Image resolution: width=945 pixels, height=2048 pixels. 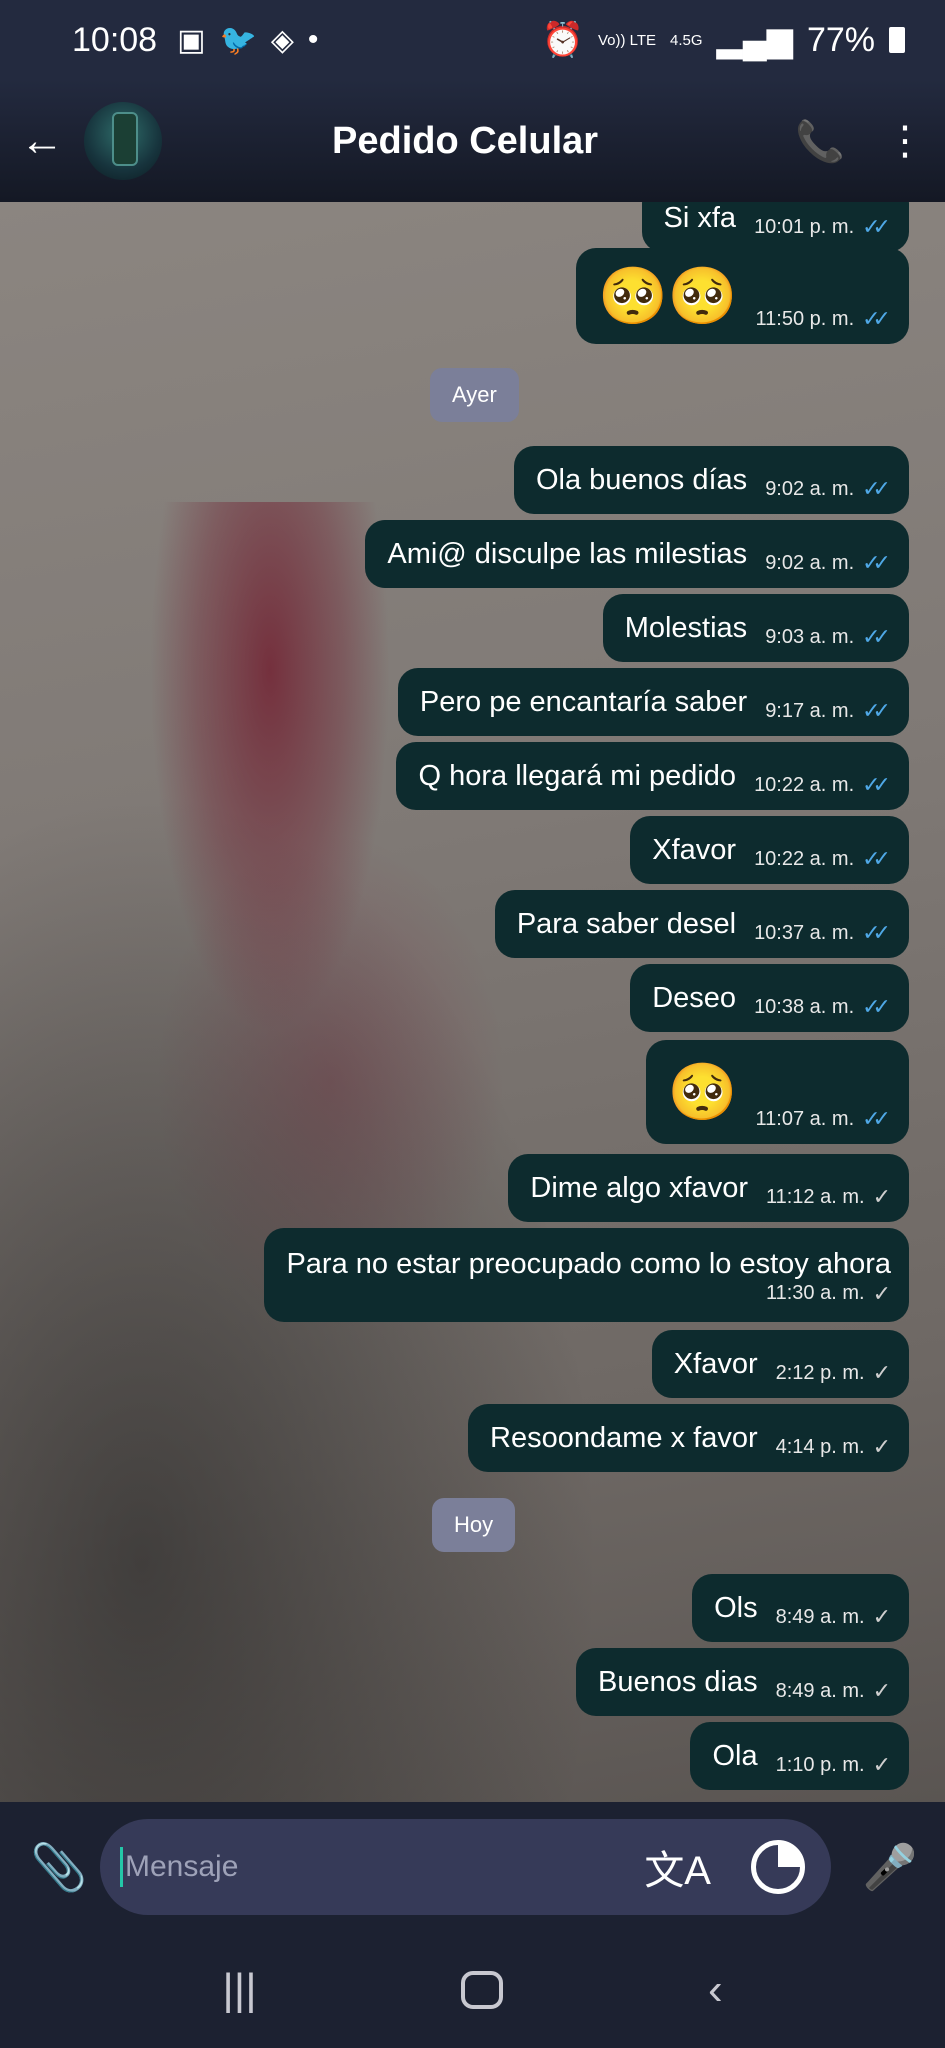 What do you see at coordinates (799, 1756) in the screenshot?
I see `message-bubble: Ola 1:10 p. m. ✓` at bounding box center [799, 1756].